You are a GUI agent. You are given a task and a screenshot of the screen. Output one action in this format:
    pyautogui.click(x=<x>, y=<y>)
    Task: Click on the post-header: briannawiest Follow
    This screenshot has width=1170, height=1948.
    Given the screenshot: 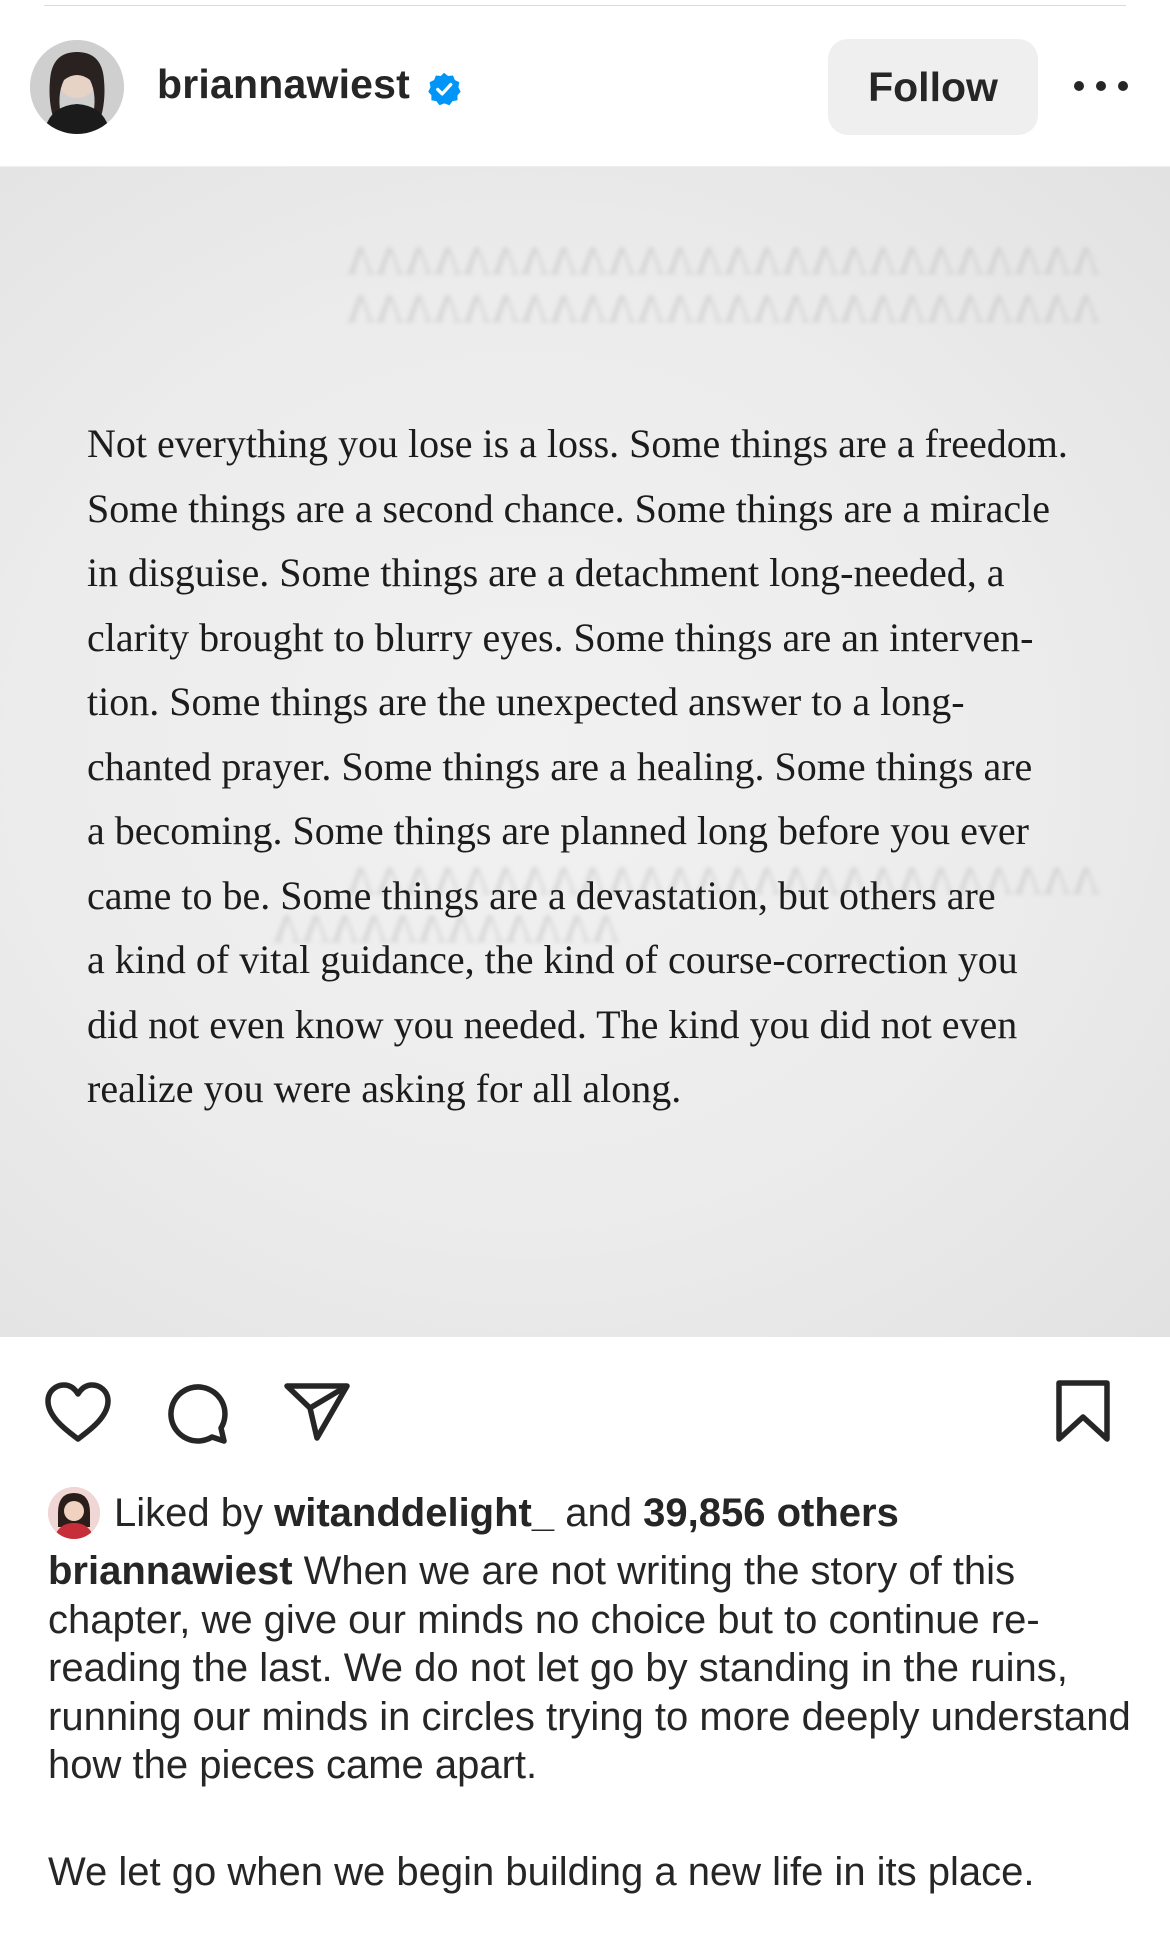 What is the action you would take?
    pyautogui.click(x=585, y=83)
    